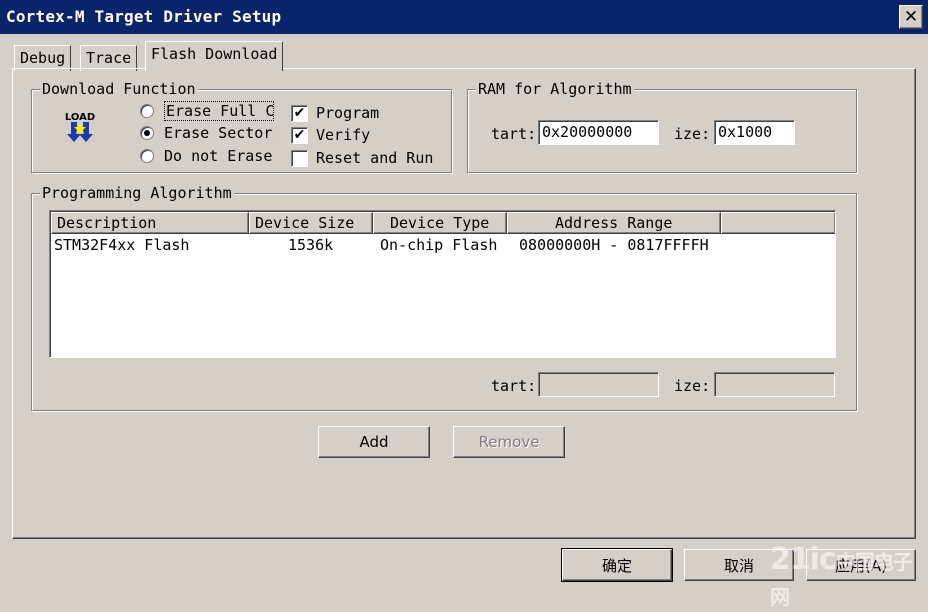  I want to click on ram-size-label: ize:, so click(692, 134).